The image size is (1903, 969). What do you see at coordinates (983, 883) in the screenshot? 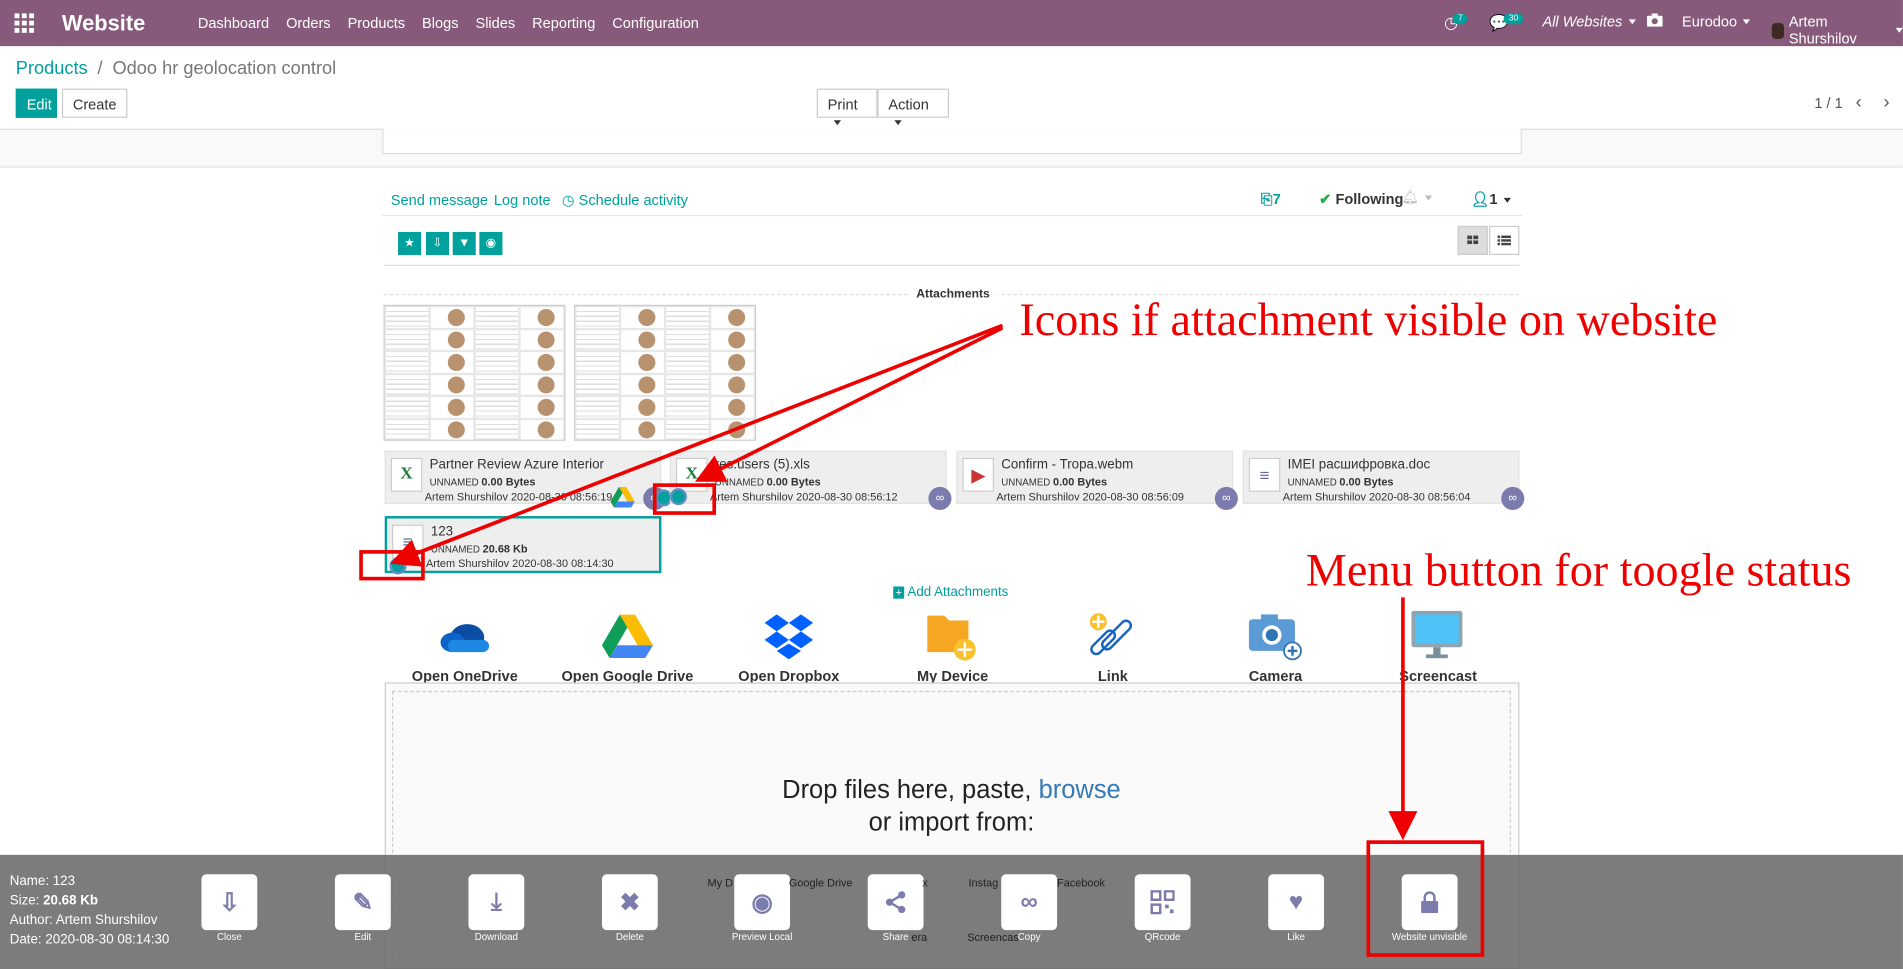
I see `import-instagram: Instag` at bounding box center [983, 883].